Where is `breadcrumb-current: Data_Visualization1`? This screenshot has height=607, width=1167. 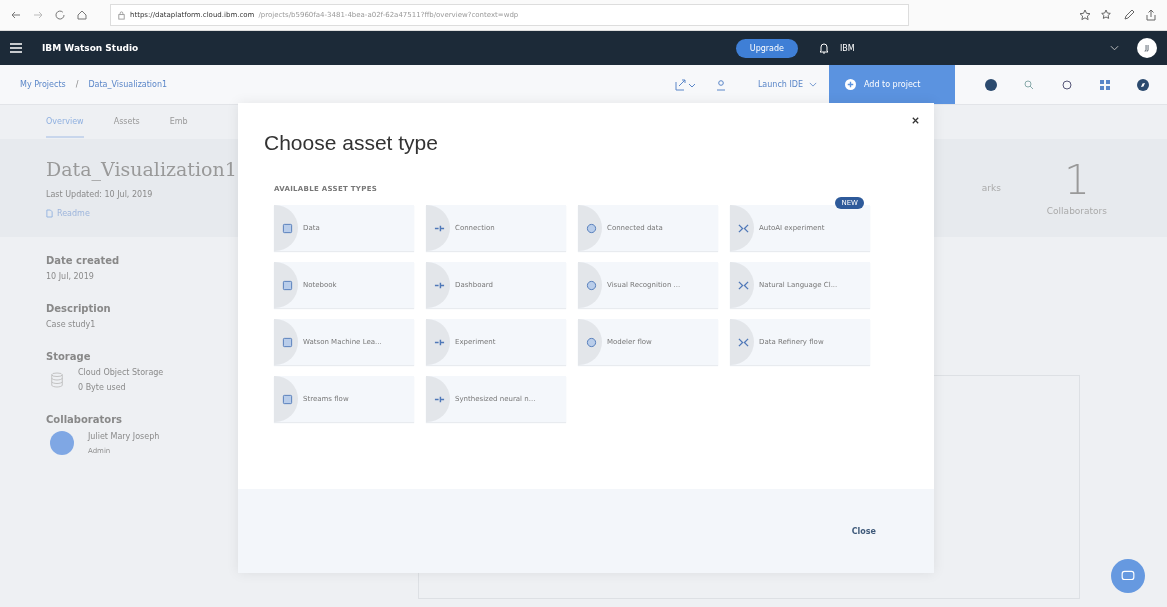 breadcrumb-current: Data_Visualization1 is located at coordinates (128, 84).